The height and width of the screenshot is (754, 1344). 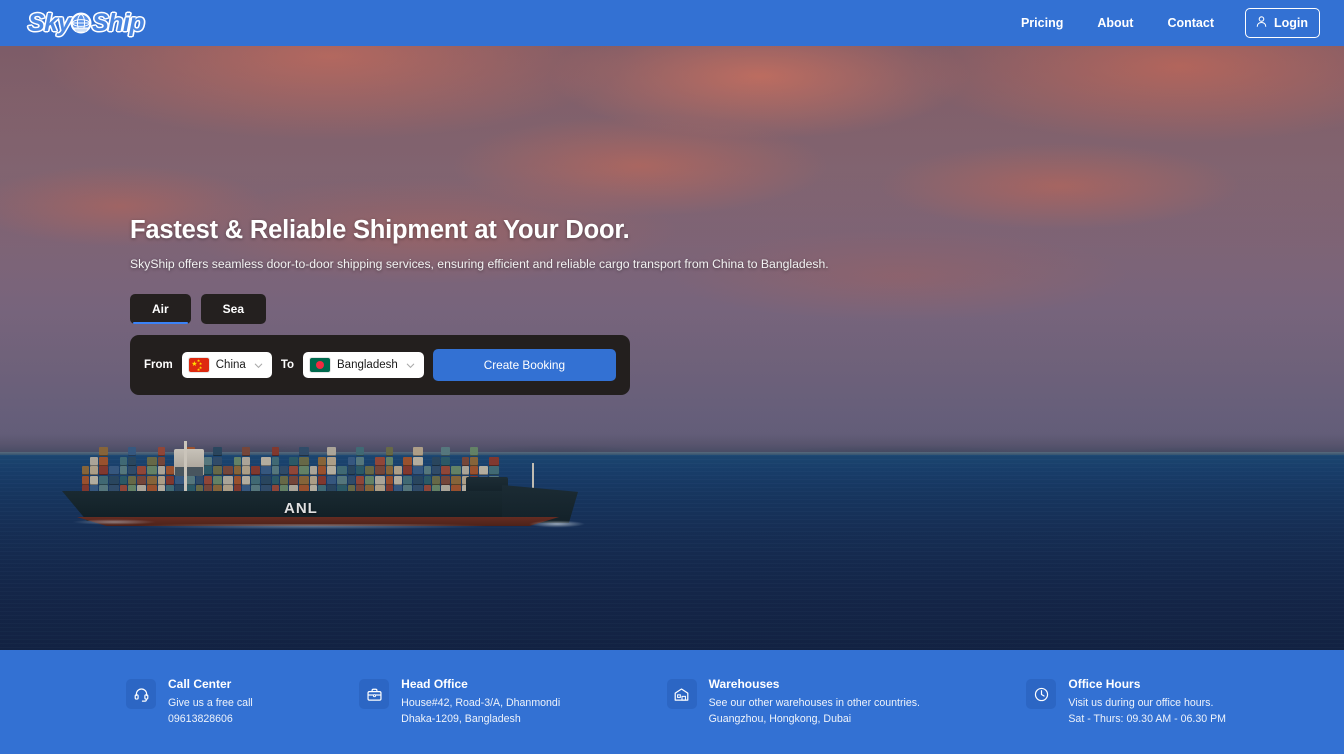 I want to click on ship-bow-mast, so click(x=533, y=477).